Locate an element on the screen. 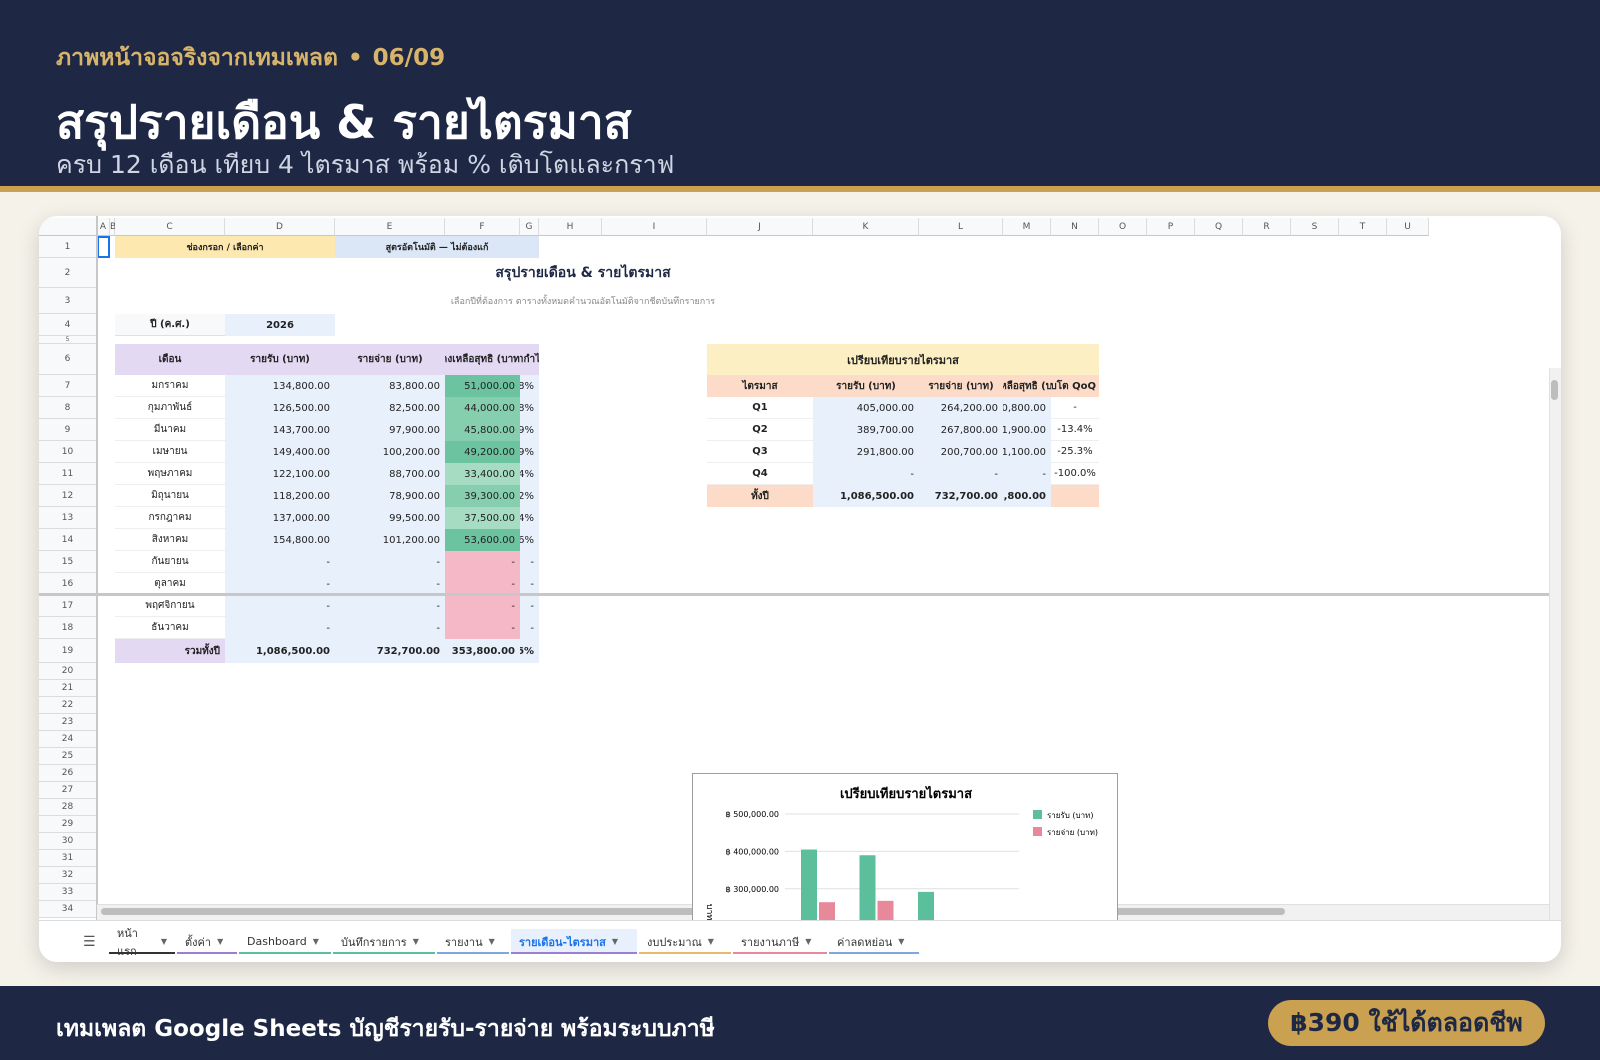  row-header: 23 is located at coordinates (68, 722).